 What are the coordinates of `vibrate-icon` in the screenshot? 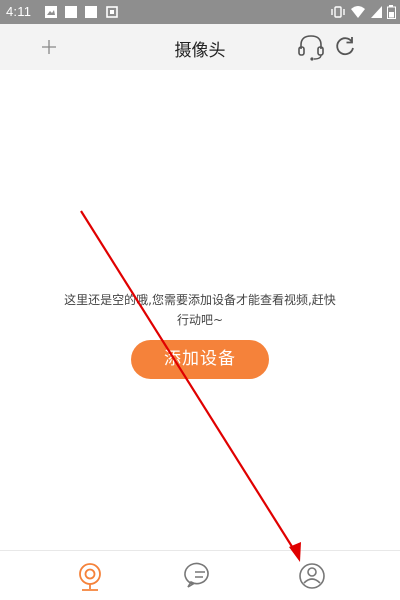 It's located at (338, 12).